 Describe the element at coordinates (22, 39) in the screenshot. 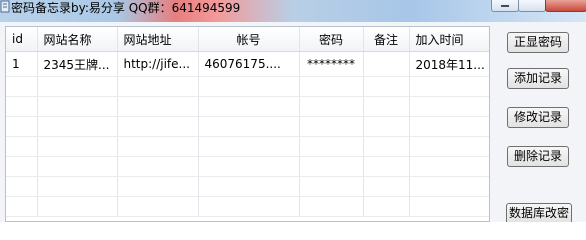

I see `column-header-id: id` at that location.